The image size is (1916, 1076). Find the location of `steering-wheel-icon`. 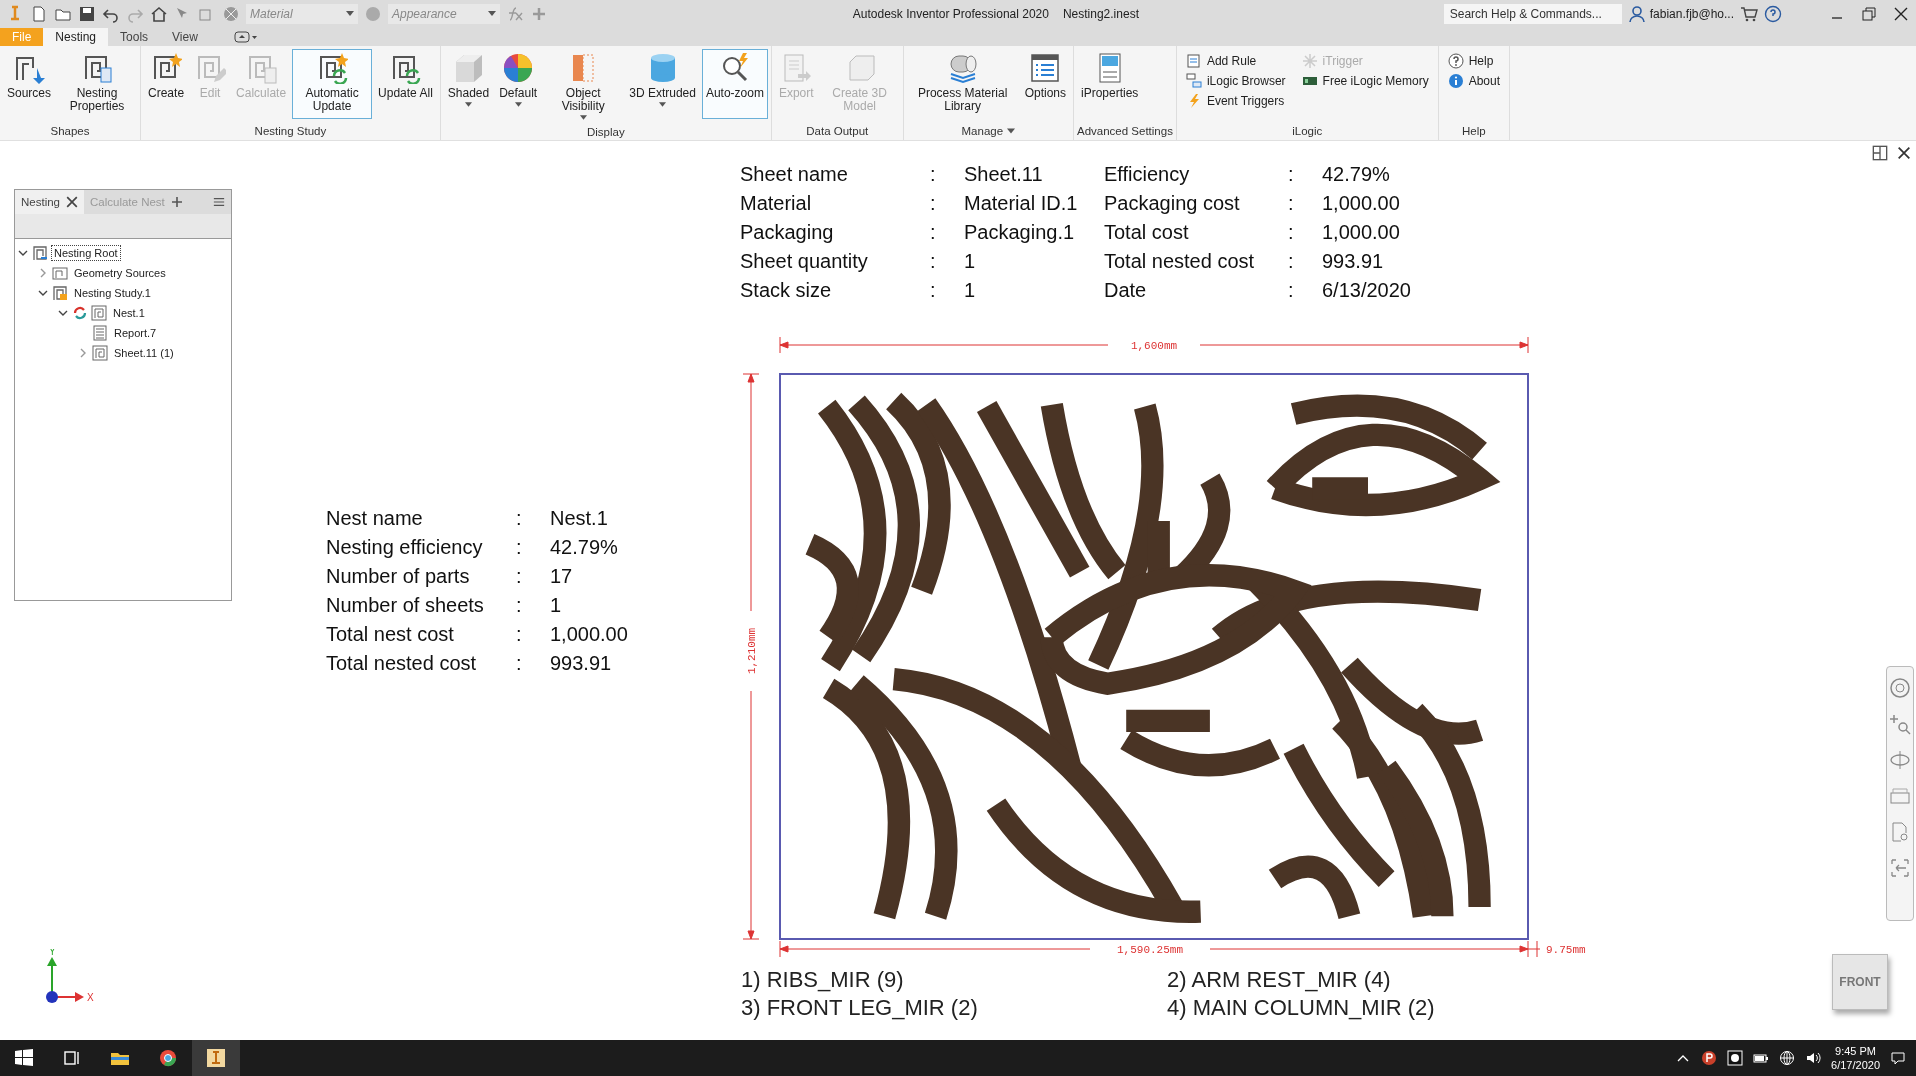

steering-wheel-icon is located at coordinates (1900, 688).